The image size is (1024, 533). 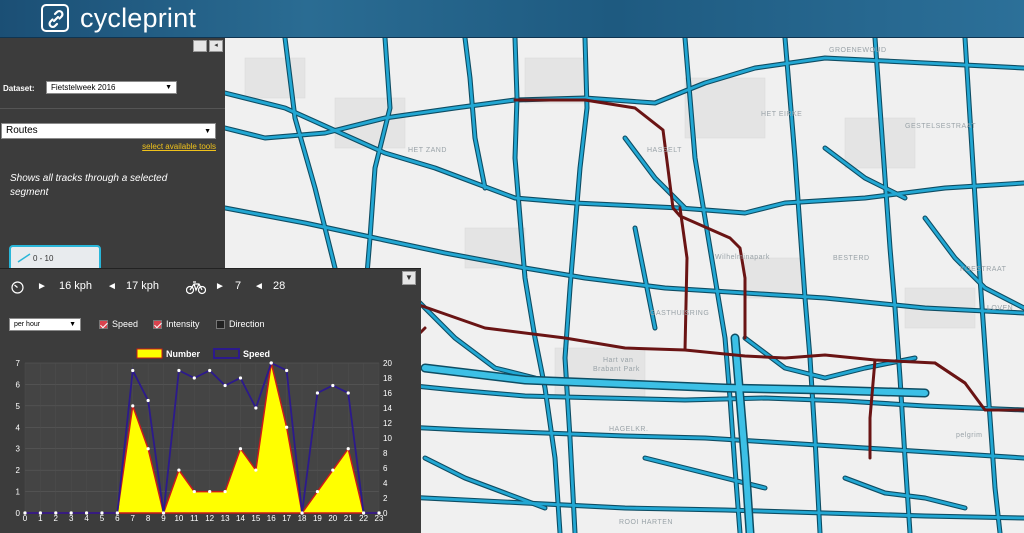 What do you see at coordinates (19, 88) in the screenshot?
I see `dataset-label: Dataset:` at bounding box center [19, 88].